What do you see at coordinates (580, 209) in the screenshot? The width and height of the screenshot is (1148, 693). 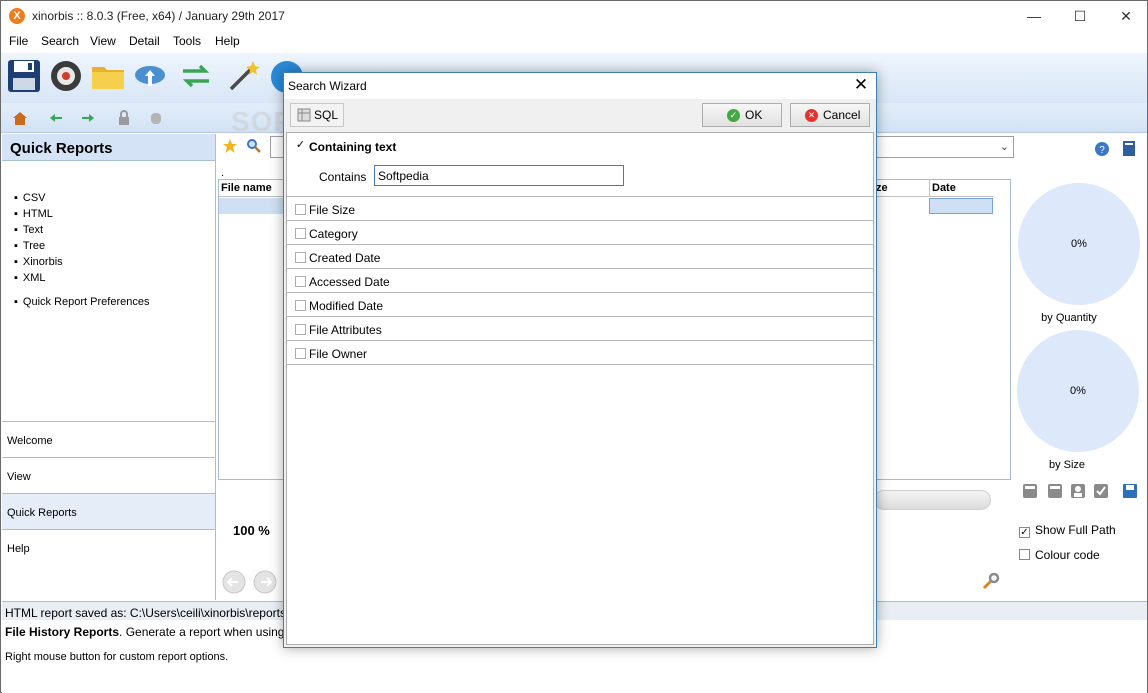 I see `criteria-file-size: File Size` at bounding box center [580, 209].